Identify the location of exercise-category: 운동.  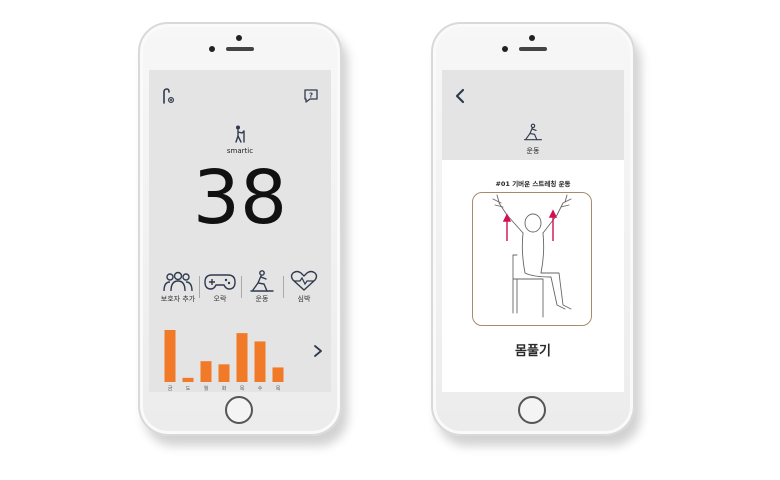
(533, 139).